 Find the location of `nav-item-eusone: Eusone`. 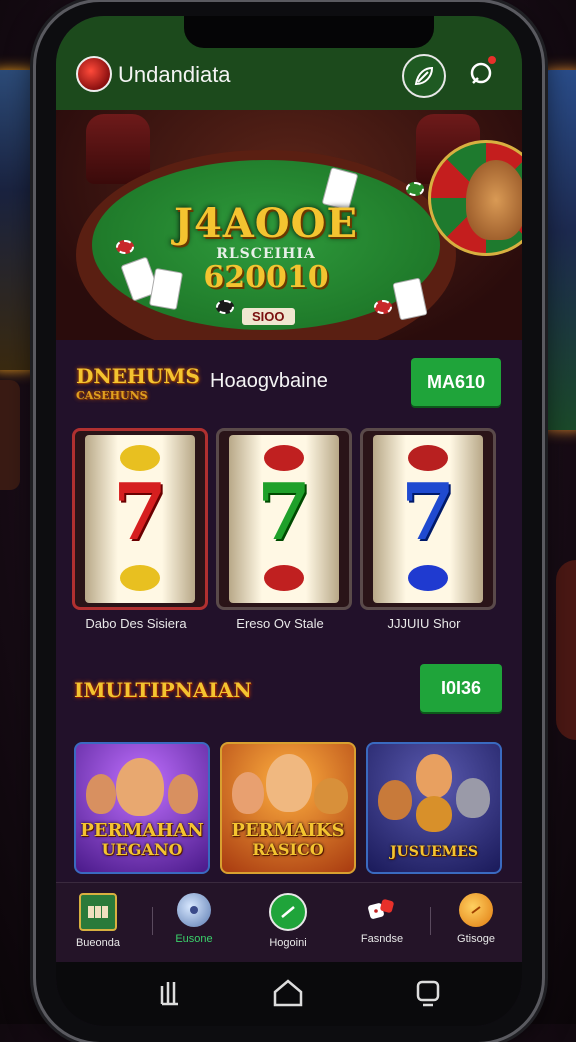

nav-item-eusone: Eusone is located at coordinates (194, 919).